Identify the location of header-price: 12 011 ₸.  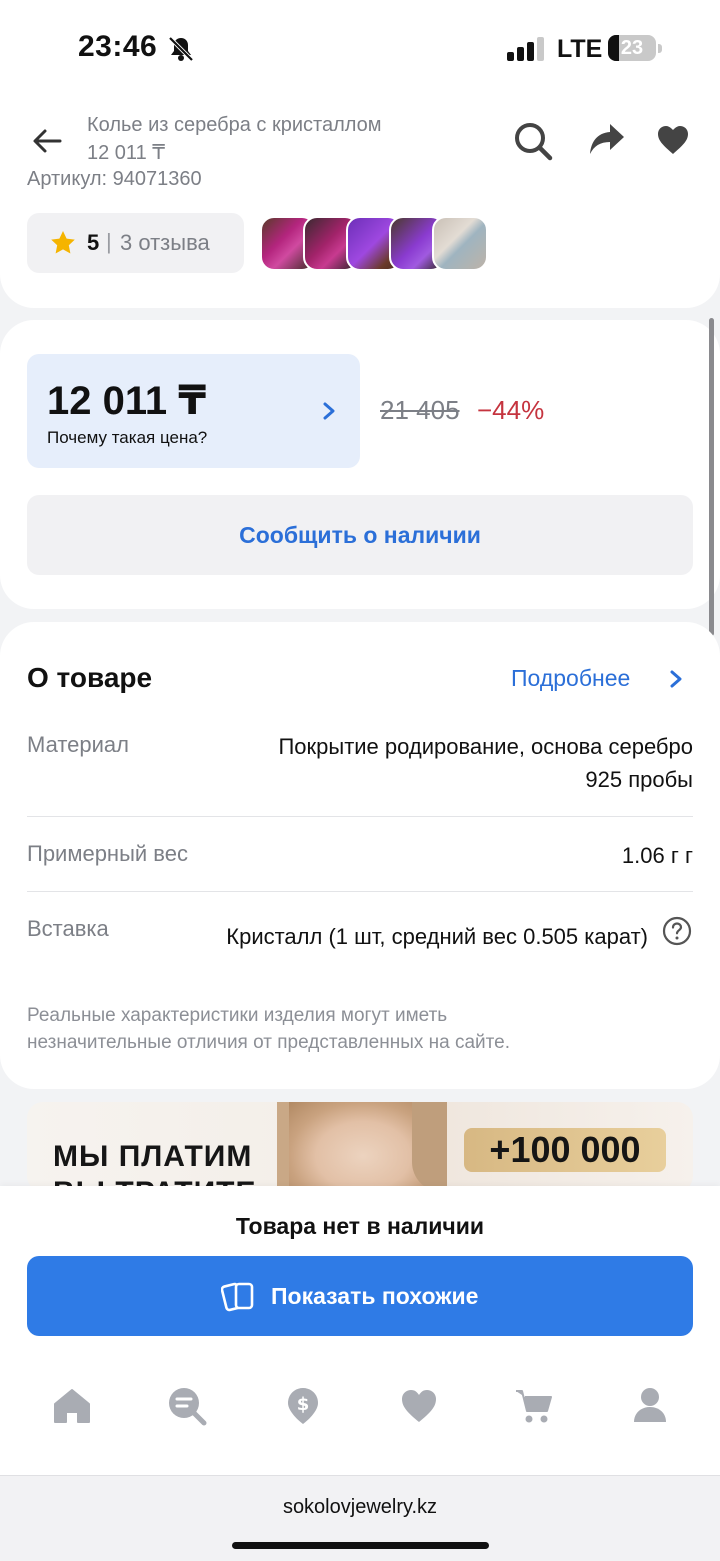
(126, 153).